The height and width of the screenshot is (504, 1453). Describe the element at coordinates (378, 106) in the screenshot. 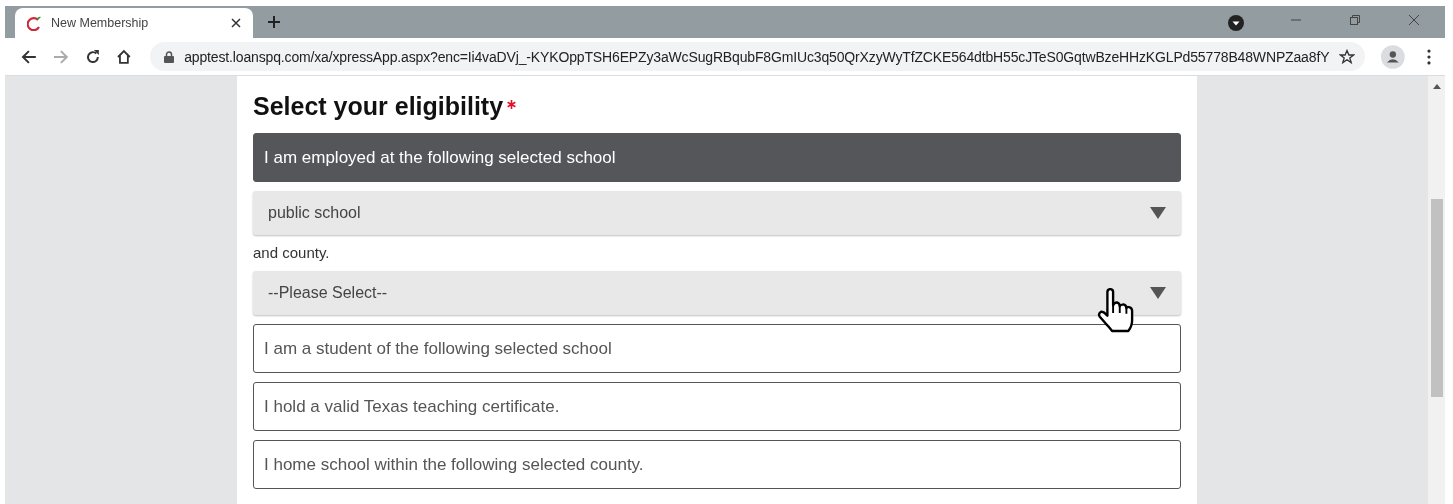

I see `section-heading: Select your eligibility` at that location.